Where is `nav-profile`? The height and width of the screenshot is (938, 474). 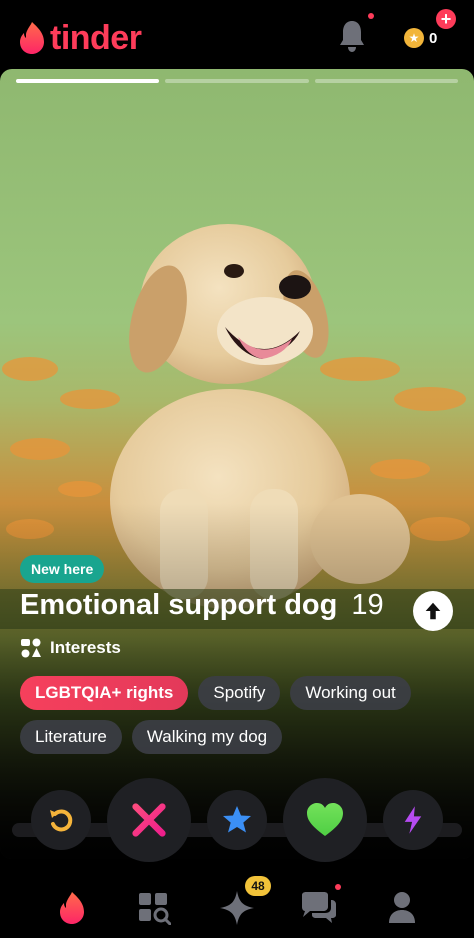 nav-profile is located at coordinates (402, 908).